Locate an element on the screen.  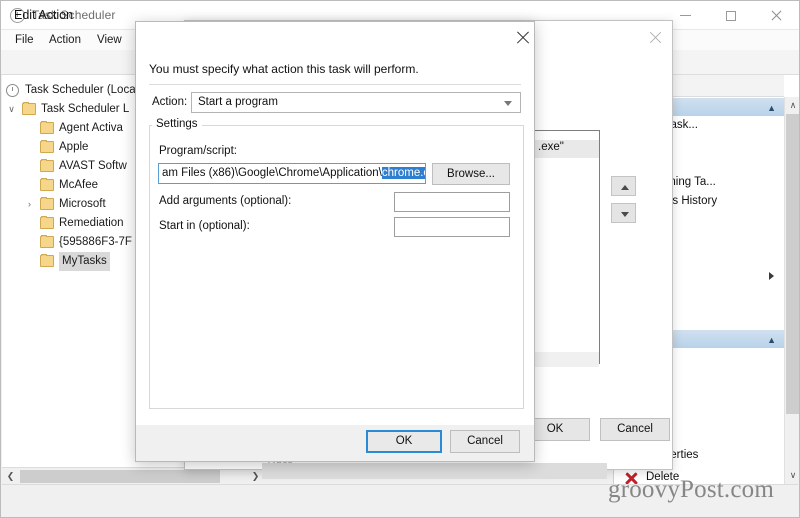
move-down-icon is located at coordinates (625, 214).